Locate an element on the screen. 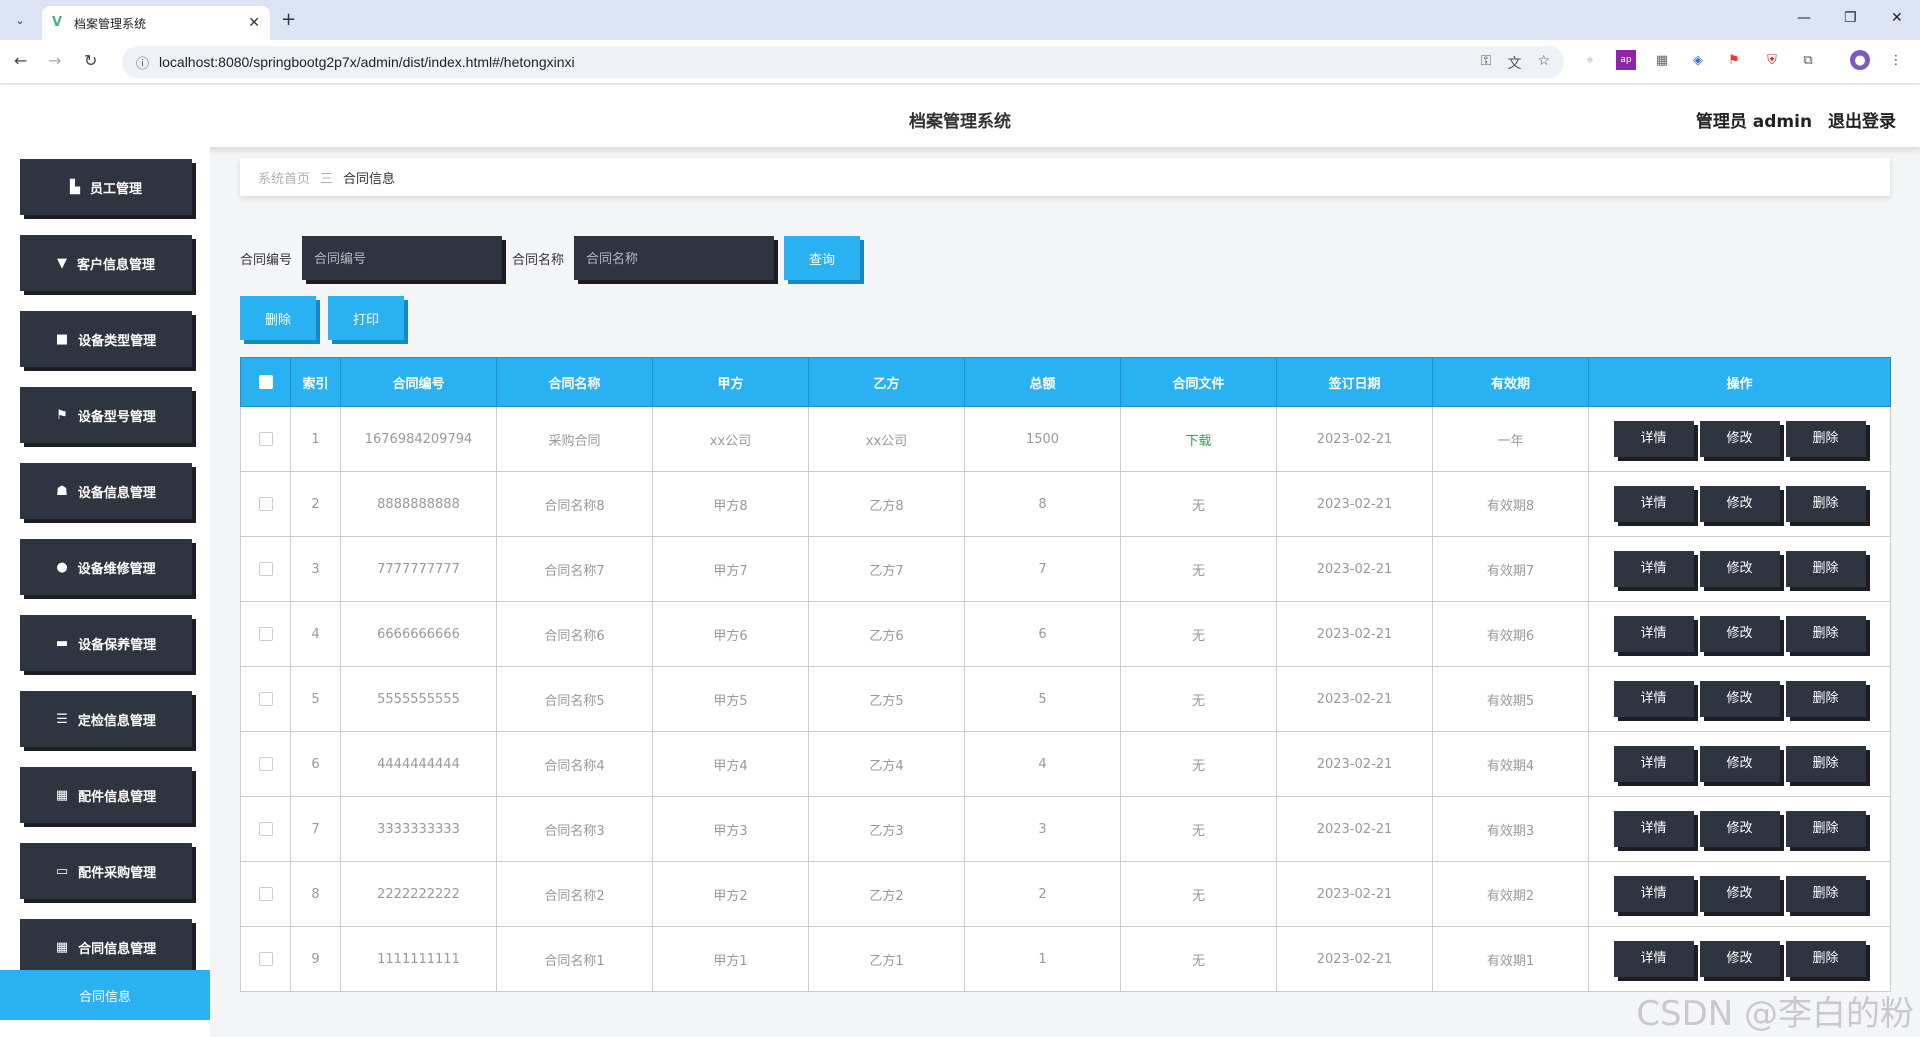 Image resolution: width=1920 pixels, height=1037 pixels. sidebar-item-contract: ▦ 合同信息管理 is located at coordinates (106, 947).